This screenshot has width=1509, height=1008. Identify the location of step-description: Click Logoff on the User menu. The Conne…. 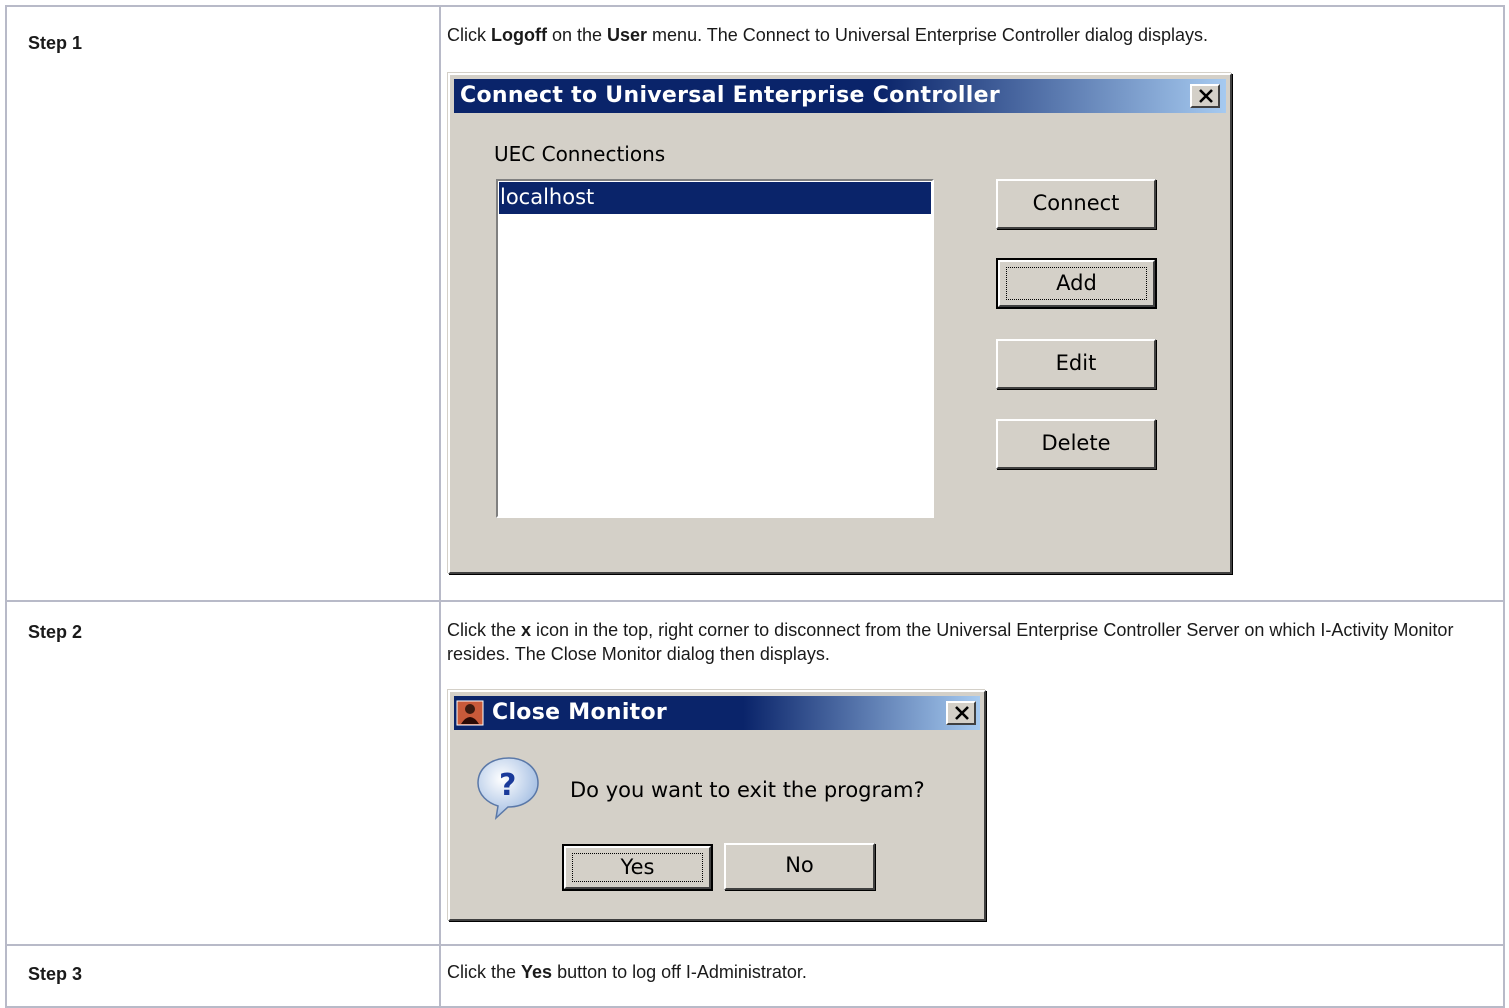
(972, 27).